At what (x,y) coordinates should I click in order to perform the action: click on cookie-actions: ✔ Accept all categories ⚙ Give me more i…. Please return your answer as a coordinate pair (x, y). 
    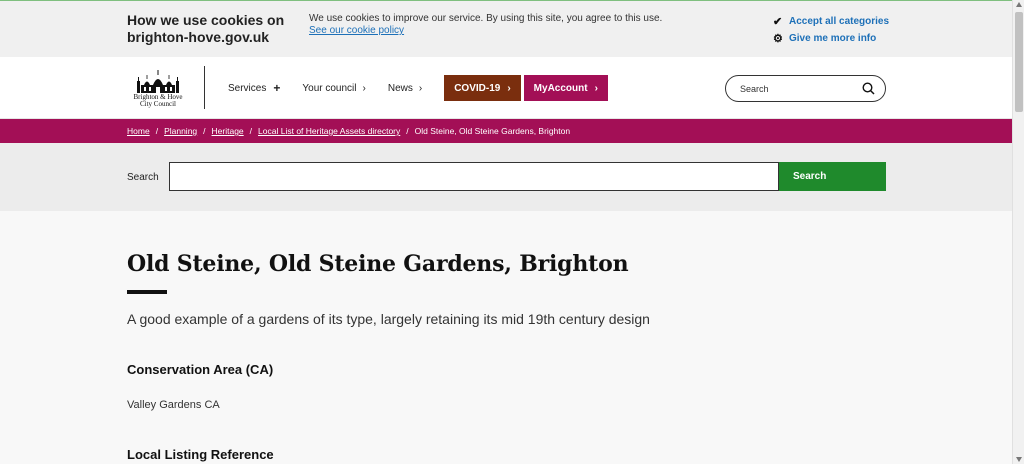
    Looking at the image, I should click on (831, 30).